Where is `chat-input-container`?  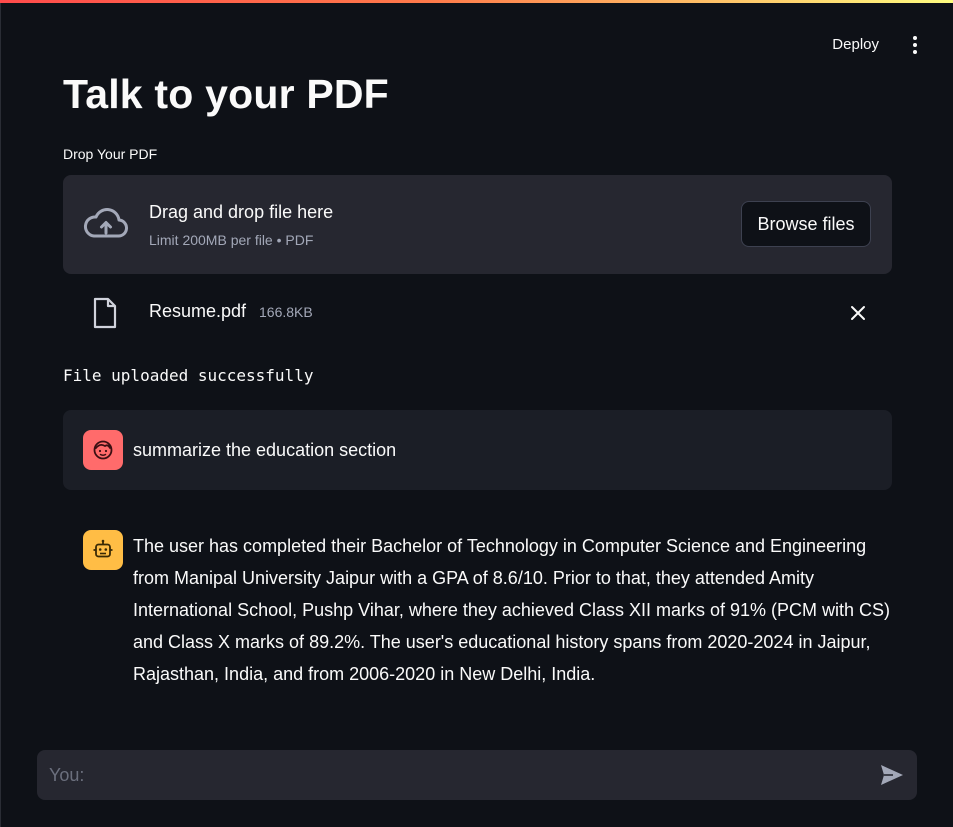
chat-input-container is located at coordinates (477, 775).